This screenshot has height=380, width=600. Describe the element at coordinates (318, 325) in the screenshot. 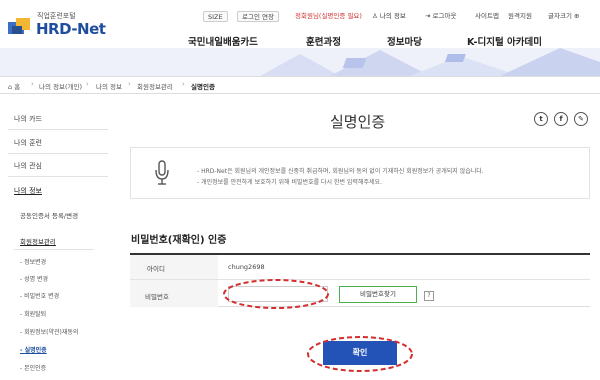

I see `highlight-annotations` at that location.